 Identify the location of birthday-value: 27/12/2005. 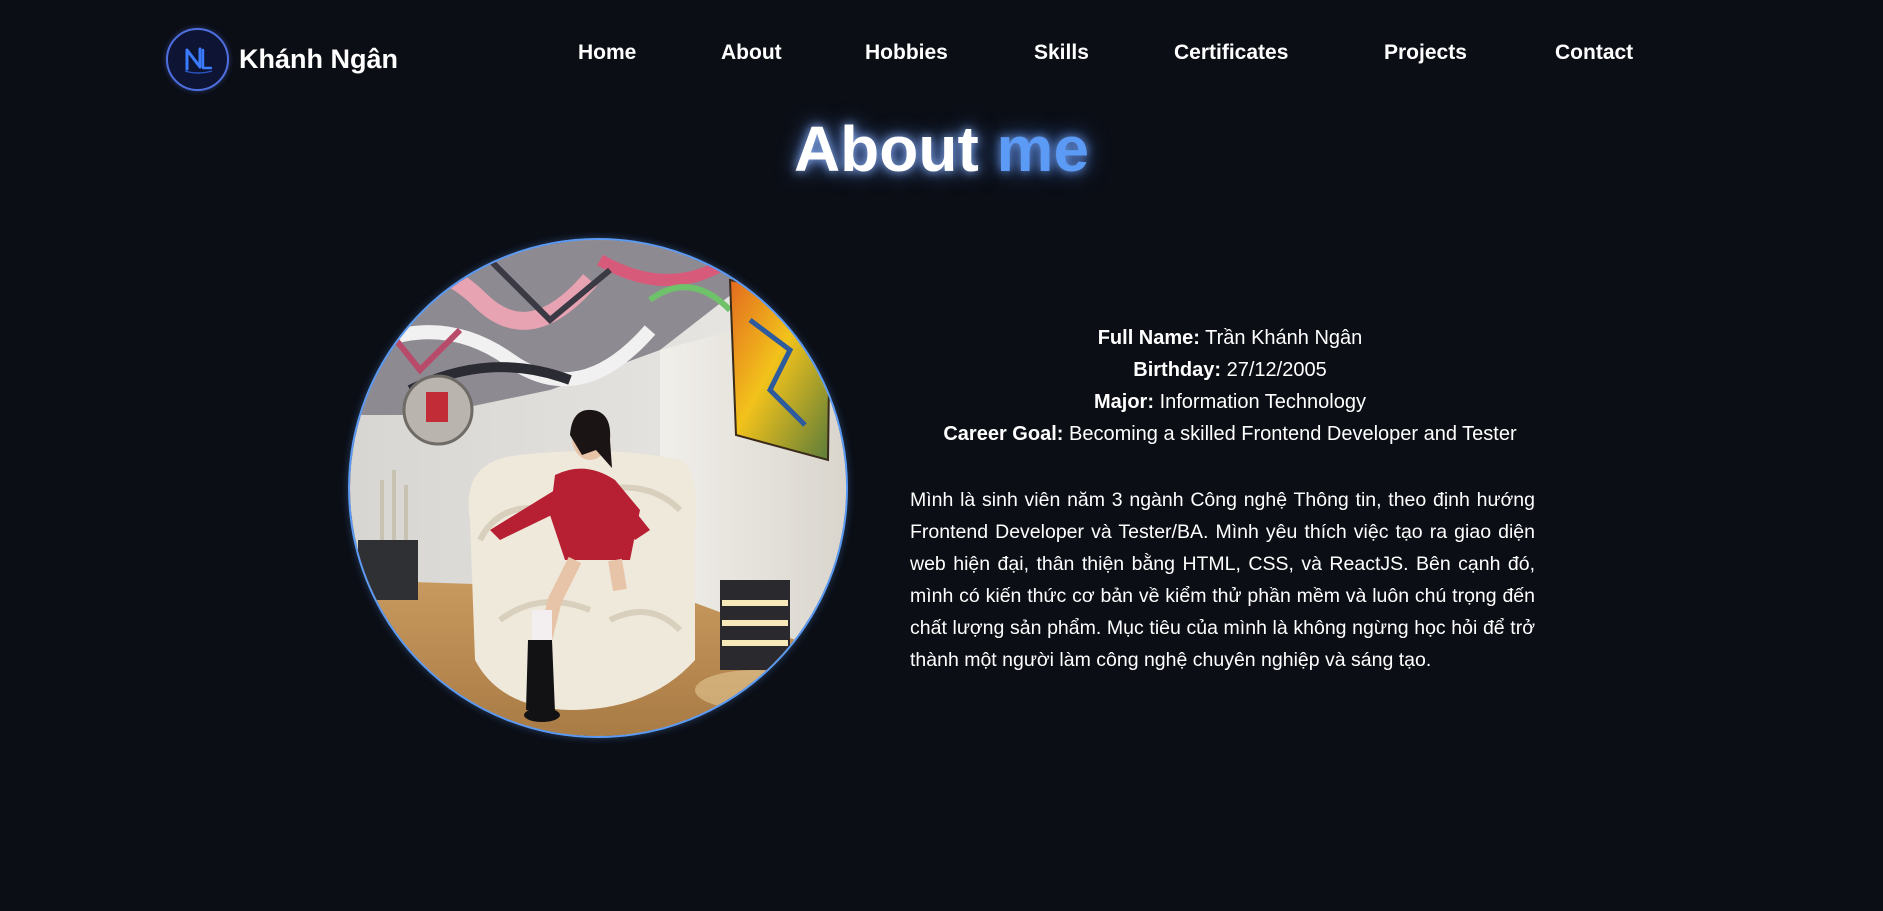
(1276, 370).